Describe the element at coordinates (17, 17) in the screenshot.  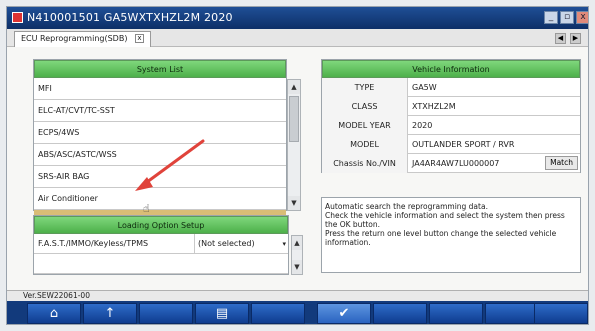
I see `app-logo-icon` at that location.